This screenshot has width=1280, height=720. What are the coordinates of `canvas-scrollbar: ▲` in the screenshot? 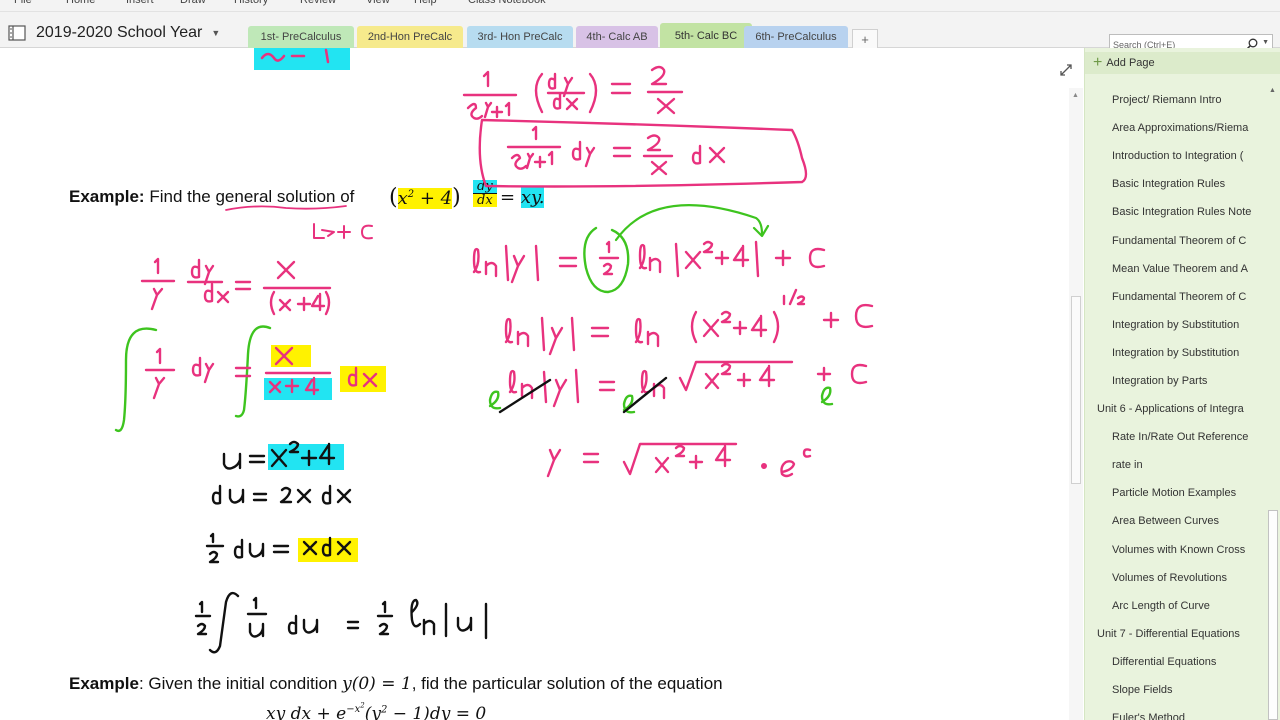 It's located at (1076, 404).